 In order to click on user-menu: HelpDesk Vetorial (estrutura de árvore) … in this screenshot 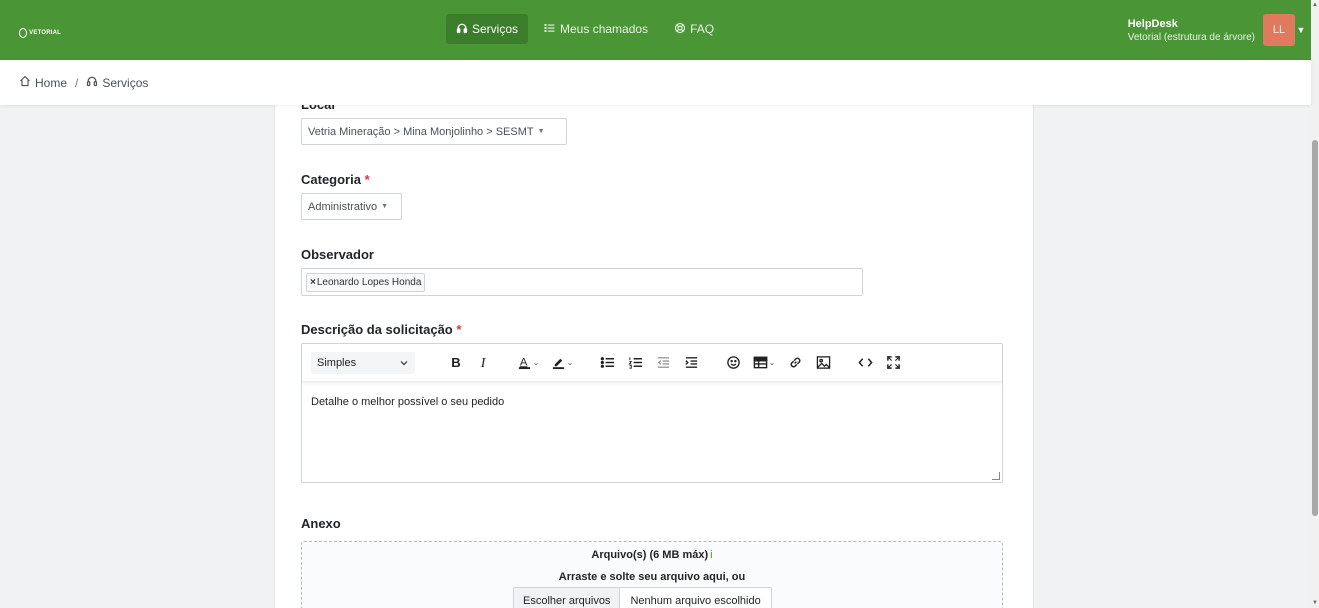, I will do `click(1219, 30)`.